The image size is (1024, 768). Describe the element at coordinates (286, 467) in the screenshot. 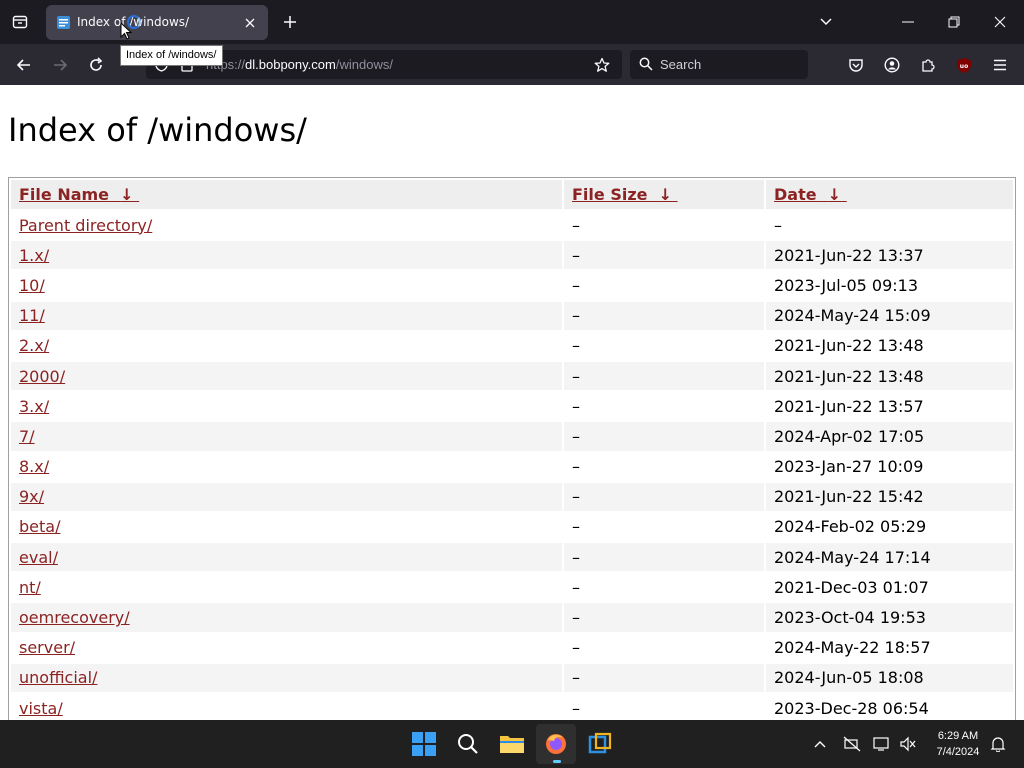

I see `file-name-cell: 8.x/` at that location.